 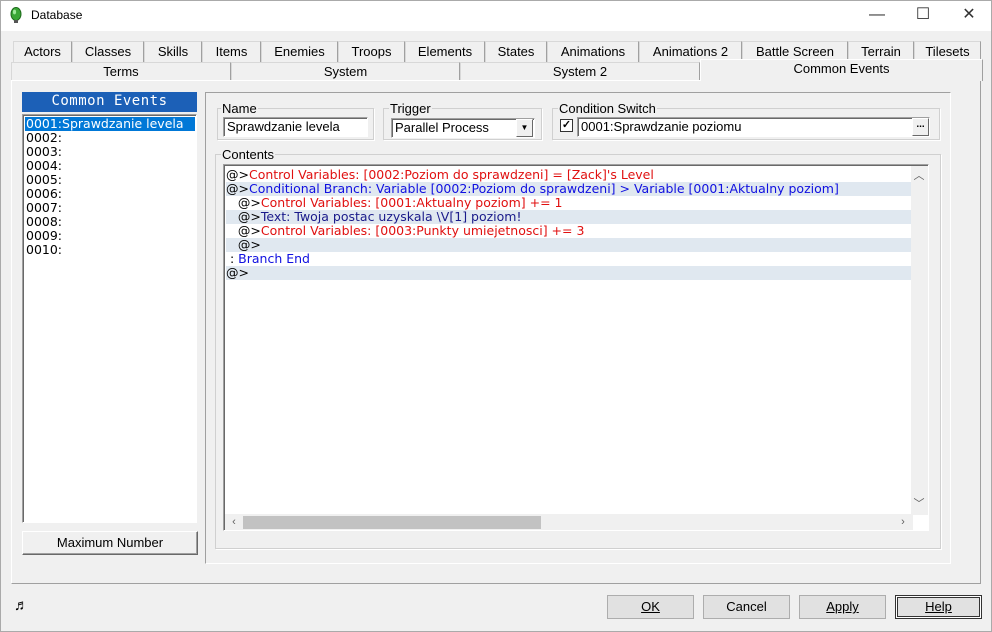 I want to click on horizontal-scrollbar: ‹ ›, so click(x=569, y=522).